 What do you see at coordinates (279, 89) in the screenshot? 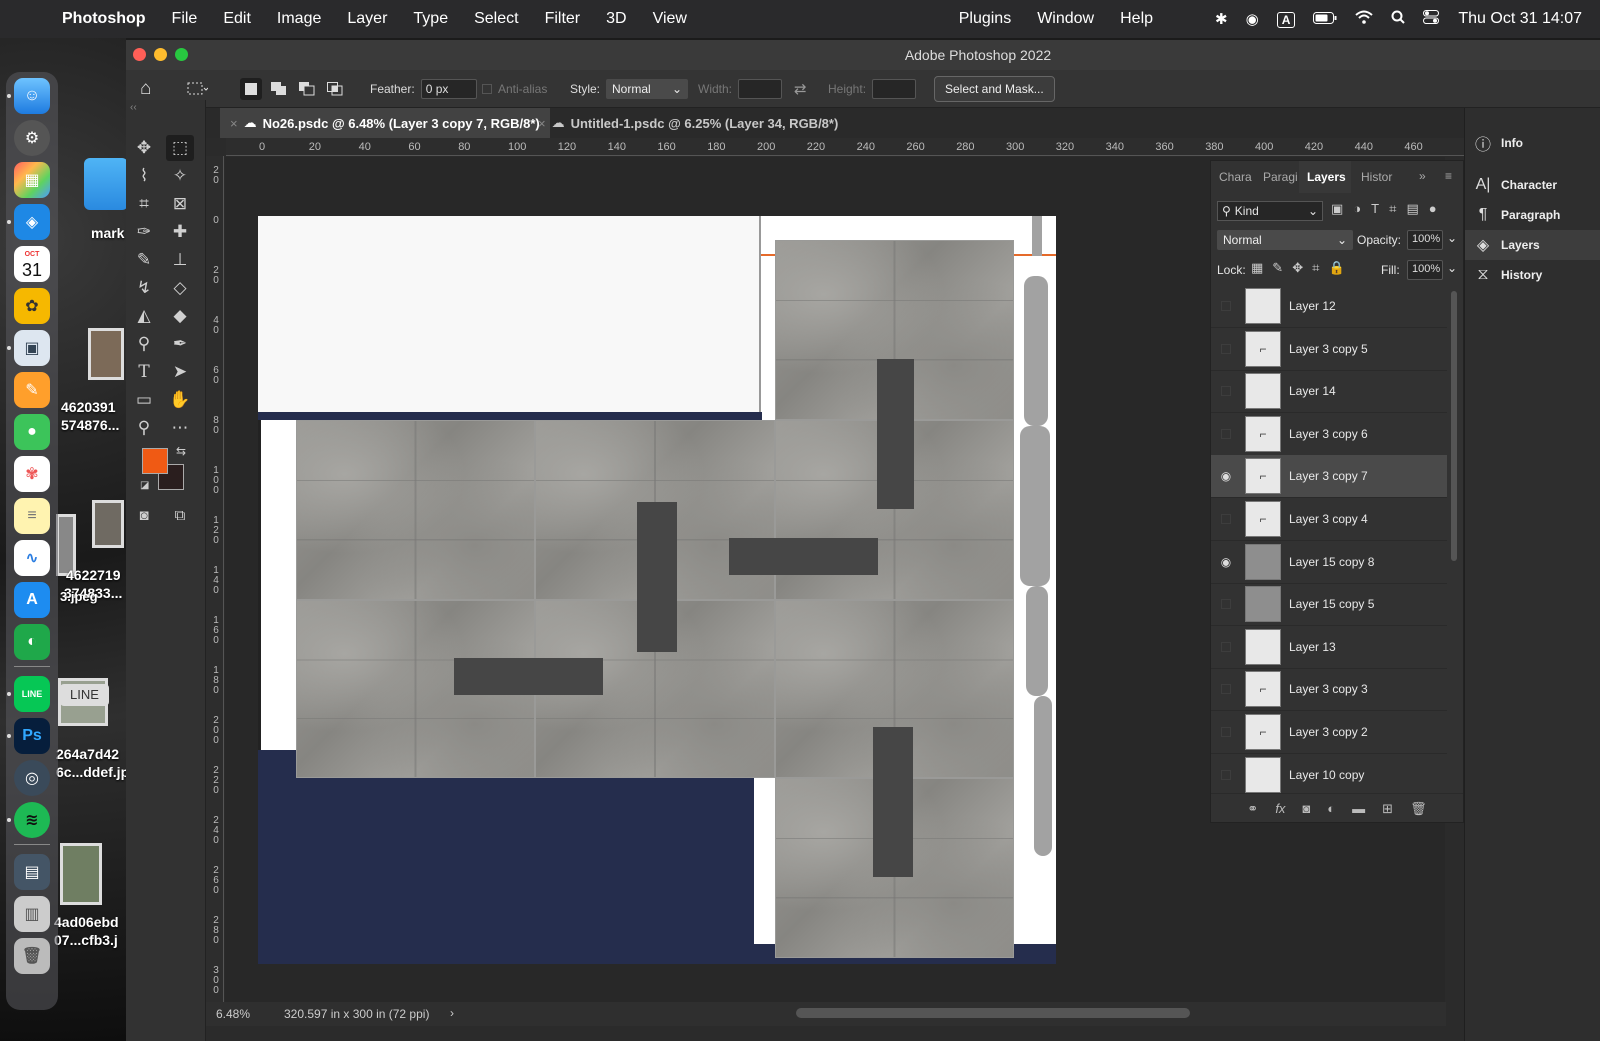
I see `add-to-selection-button` at bounding box center [279, 89].